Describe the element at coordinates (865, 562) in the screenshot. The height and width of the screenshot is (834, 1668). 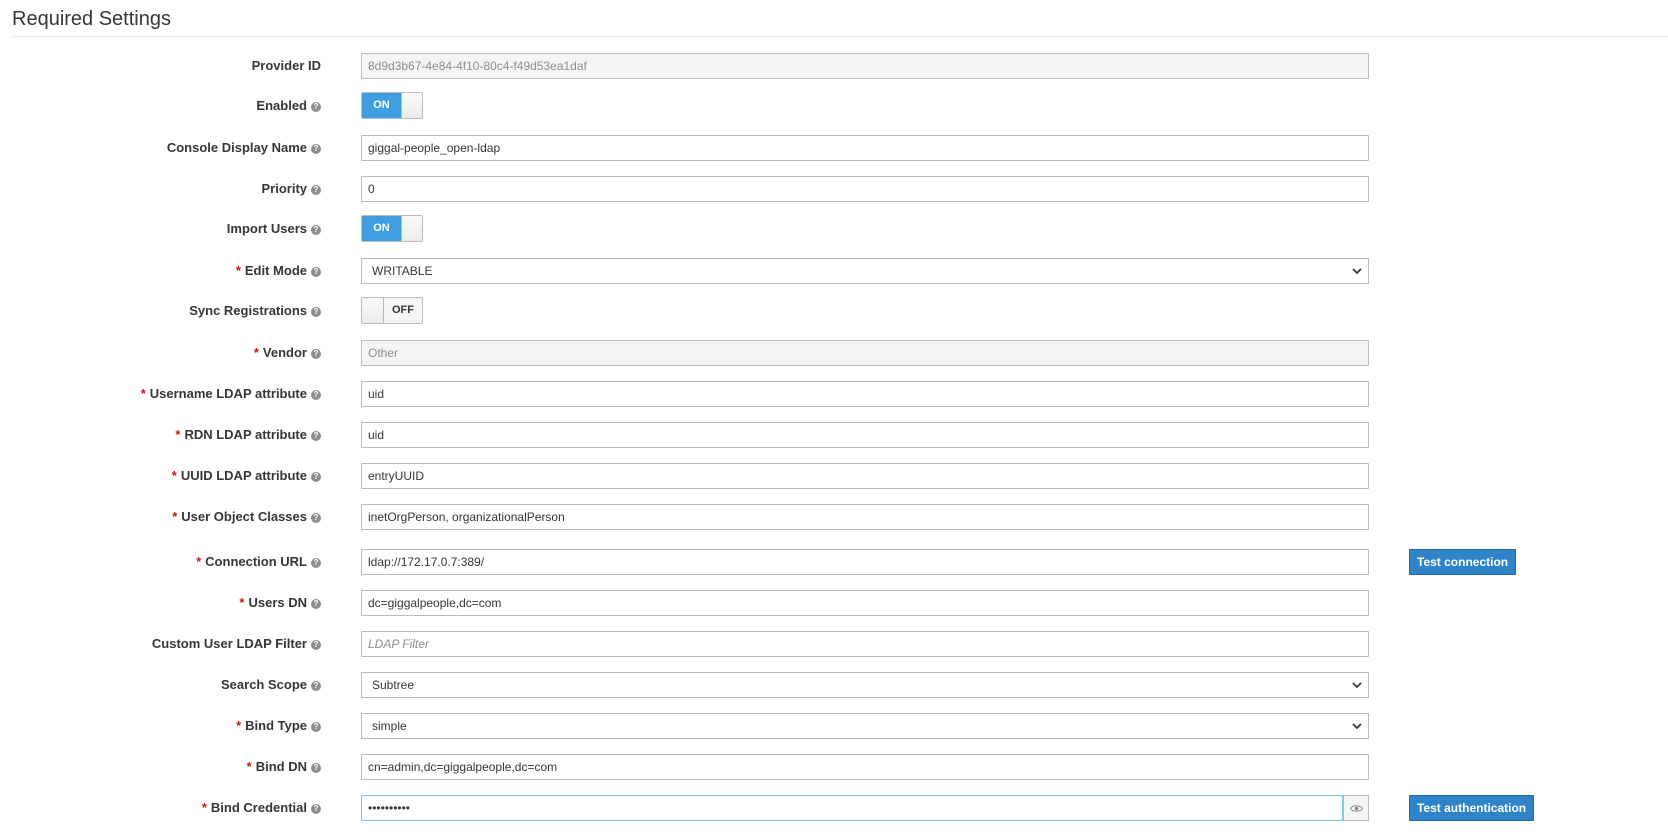
I see `connection-url-field` at that location.